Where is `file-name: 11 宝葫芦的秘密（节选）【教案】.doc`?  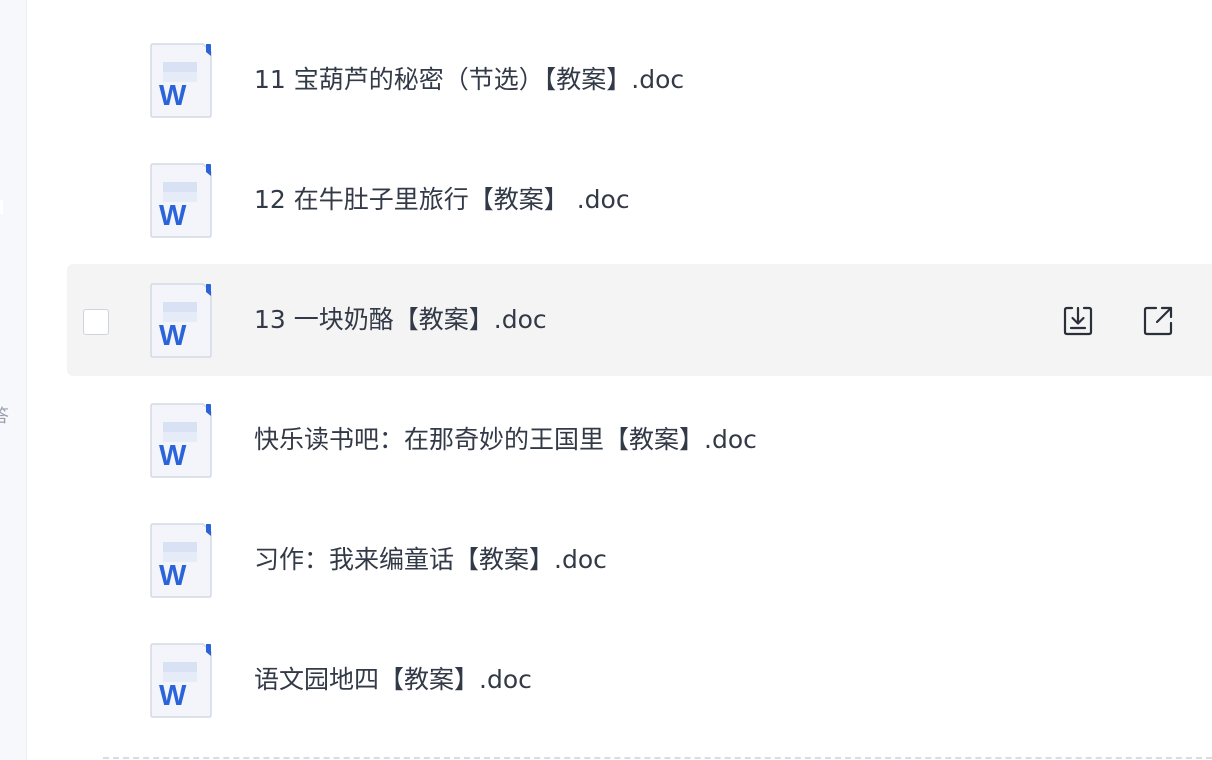 file-name: 11 宝葫芦的秘密（节选）【教案】.doc is located at coordinates (469, 80).